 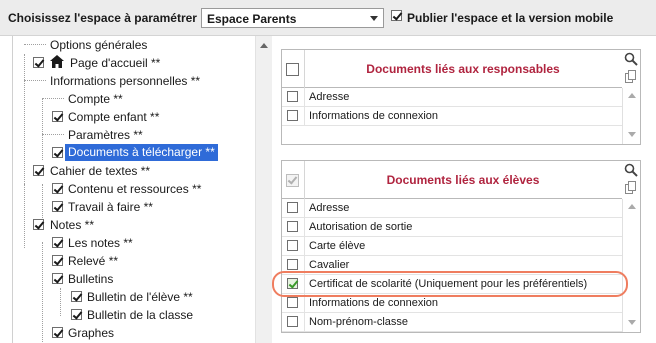 What do you see at coordinates (359, 322) in the screenshot?
I see `row-label: Nom-prénom-classe` at bounding box center [359, 322].